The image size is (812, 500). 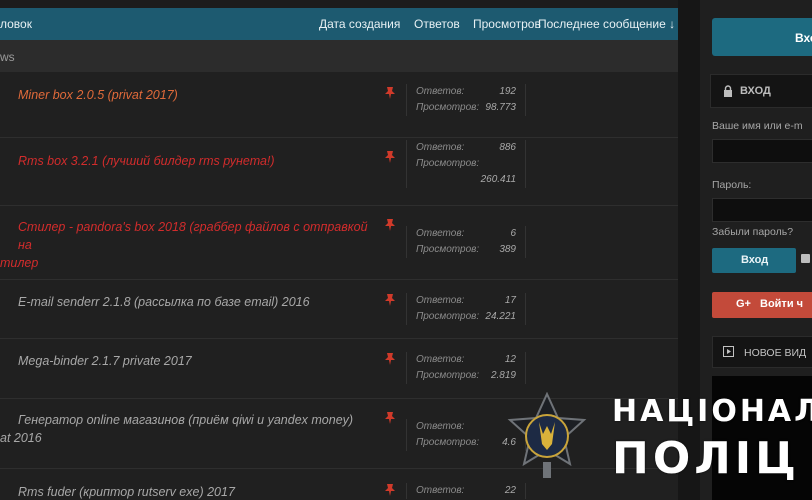 What do you see at coordinates (98, 95) in the screenshot?
I see `thread-title-link: Miner box 2.0.5 (privat 2017)` at bounding box center [98, 95].